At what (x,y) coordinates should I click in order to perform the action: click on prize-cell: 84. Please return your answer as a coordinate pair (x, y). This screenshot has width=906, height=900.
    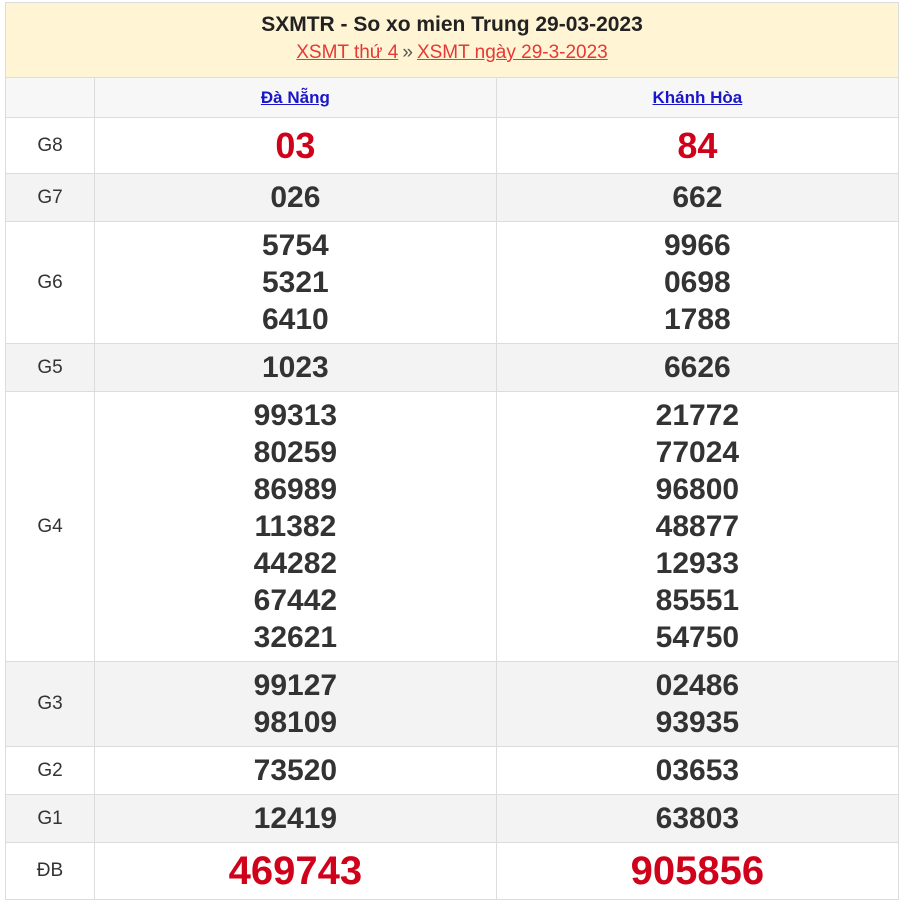
    Looking at the image, I should click on (696, 145).